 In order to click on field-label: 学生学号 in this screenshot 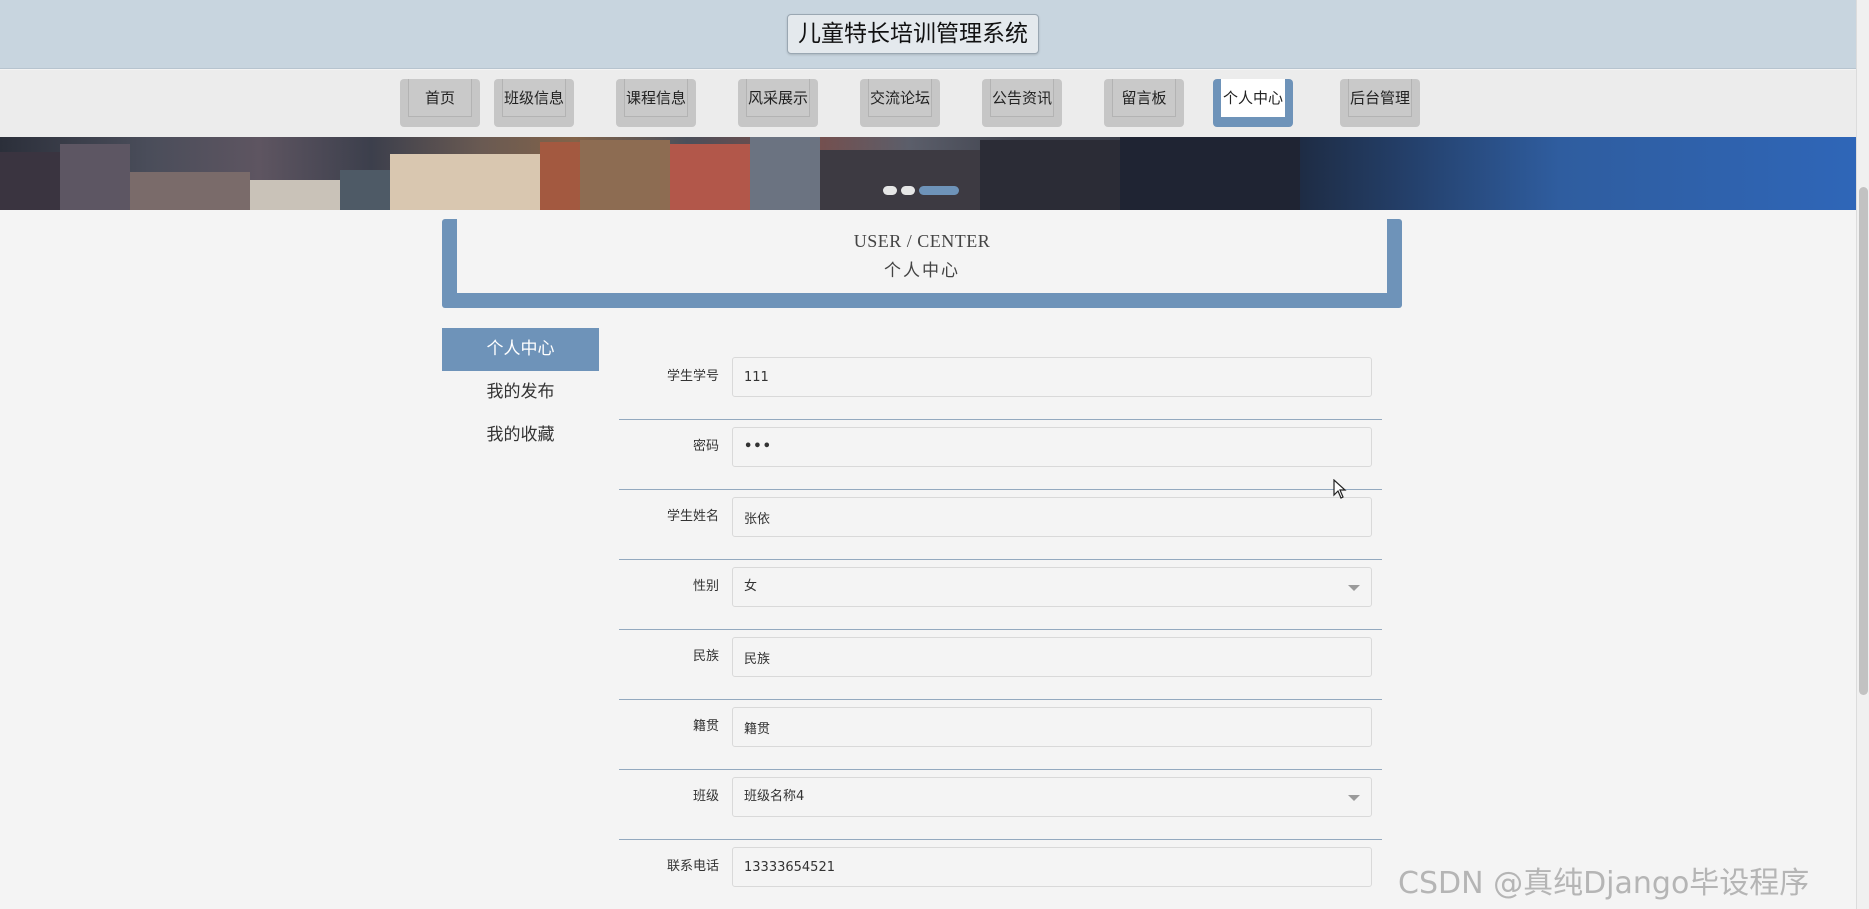, I will do `click(692, 376)`.